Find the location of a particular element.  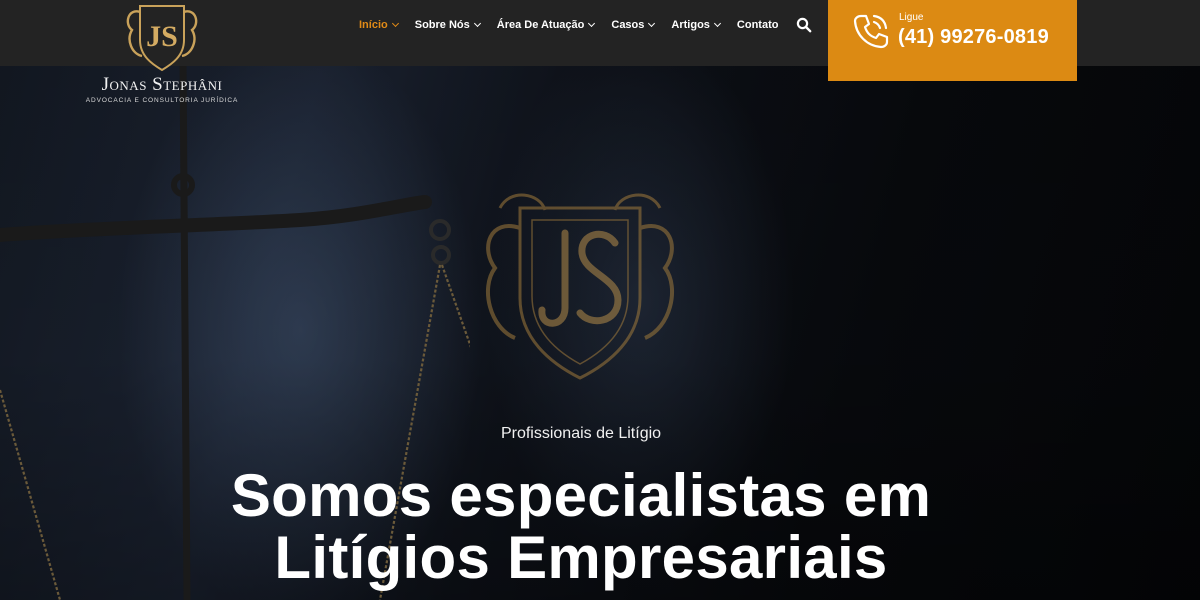

nav-item-label: Contato is located at coordinates (757, 25).